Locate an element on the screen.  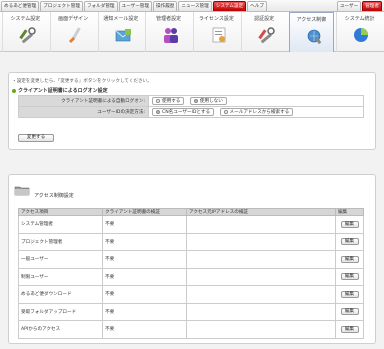
auto-logon-label: クライアント証明書による自動ログオン: is located at coordinates (83, 101).